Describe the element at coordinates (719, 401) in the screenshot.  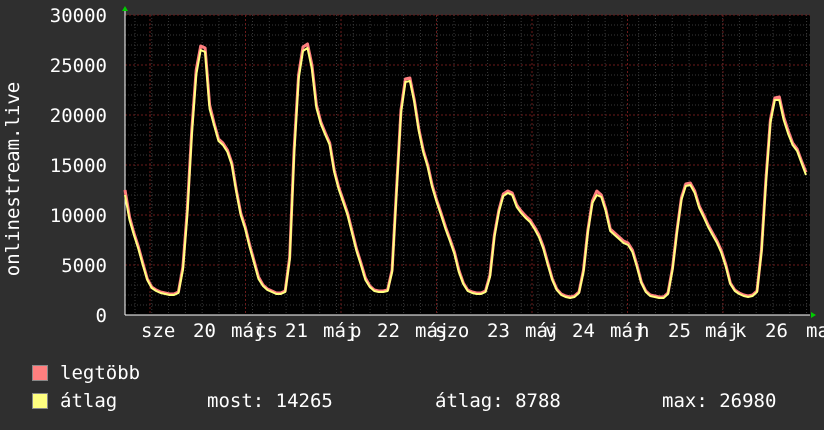
I see `stat-max: max: 26980` at that location.